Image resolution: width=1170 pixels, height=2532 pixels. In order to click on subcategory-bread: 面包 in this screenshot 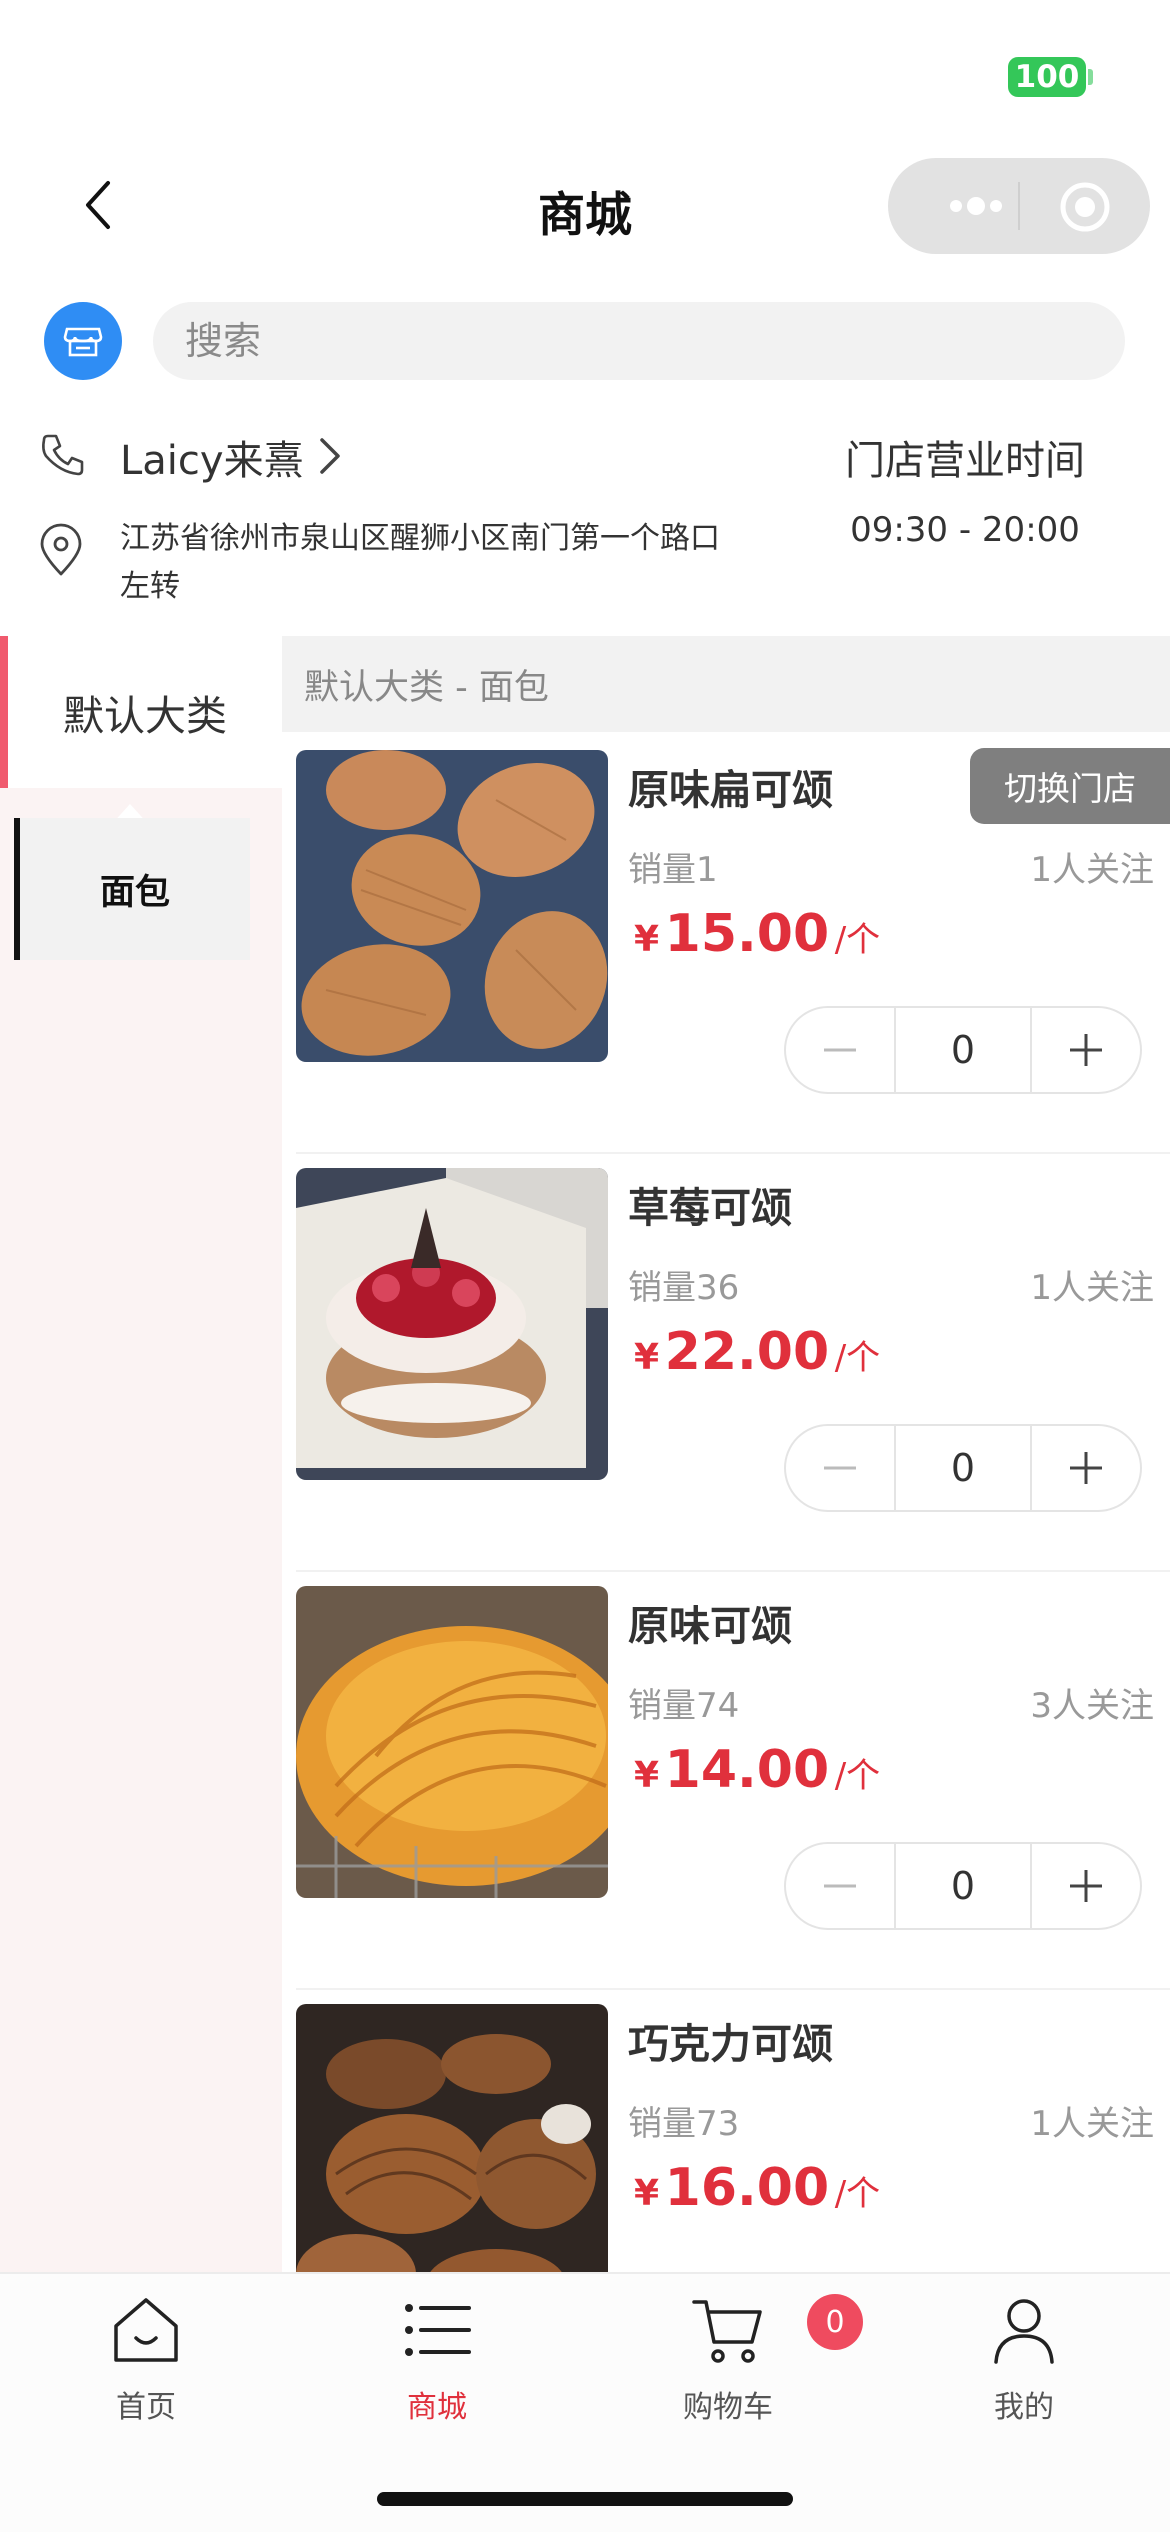, I will do `click(132, 889)`.